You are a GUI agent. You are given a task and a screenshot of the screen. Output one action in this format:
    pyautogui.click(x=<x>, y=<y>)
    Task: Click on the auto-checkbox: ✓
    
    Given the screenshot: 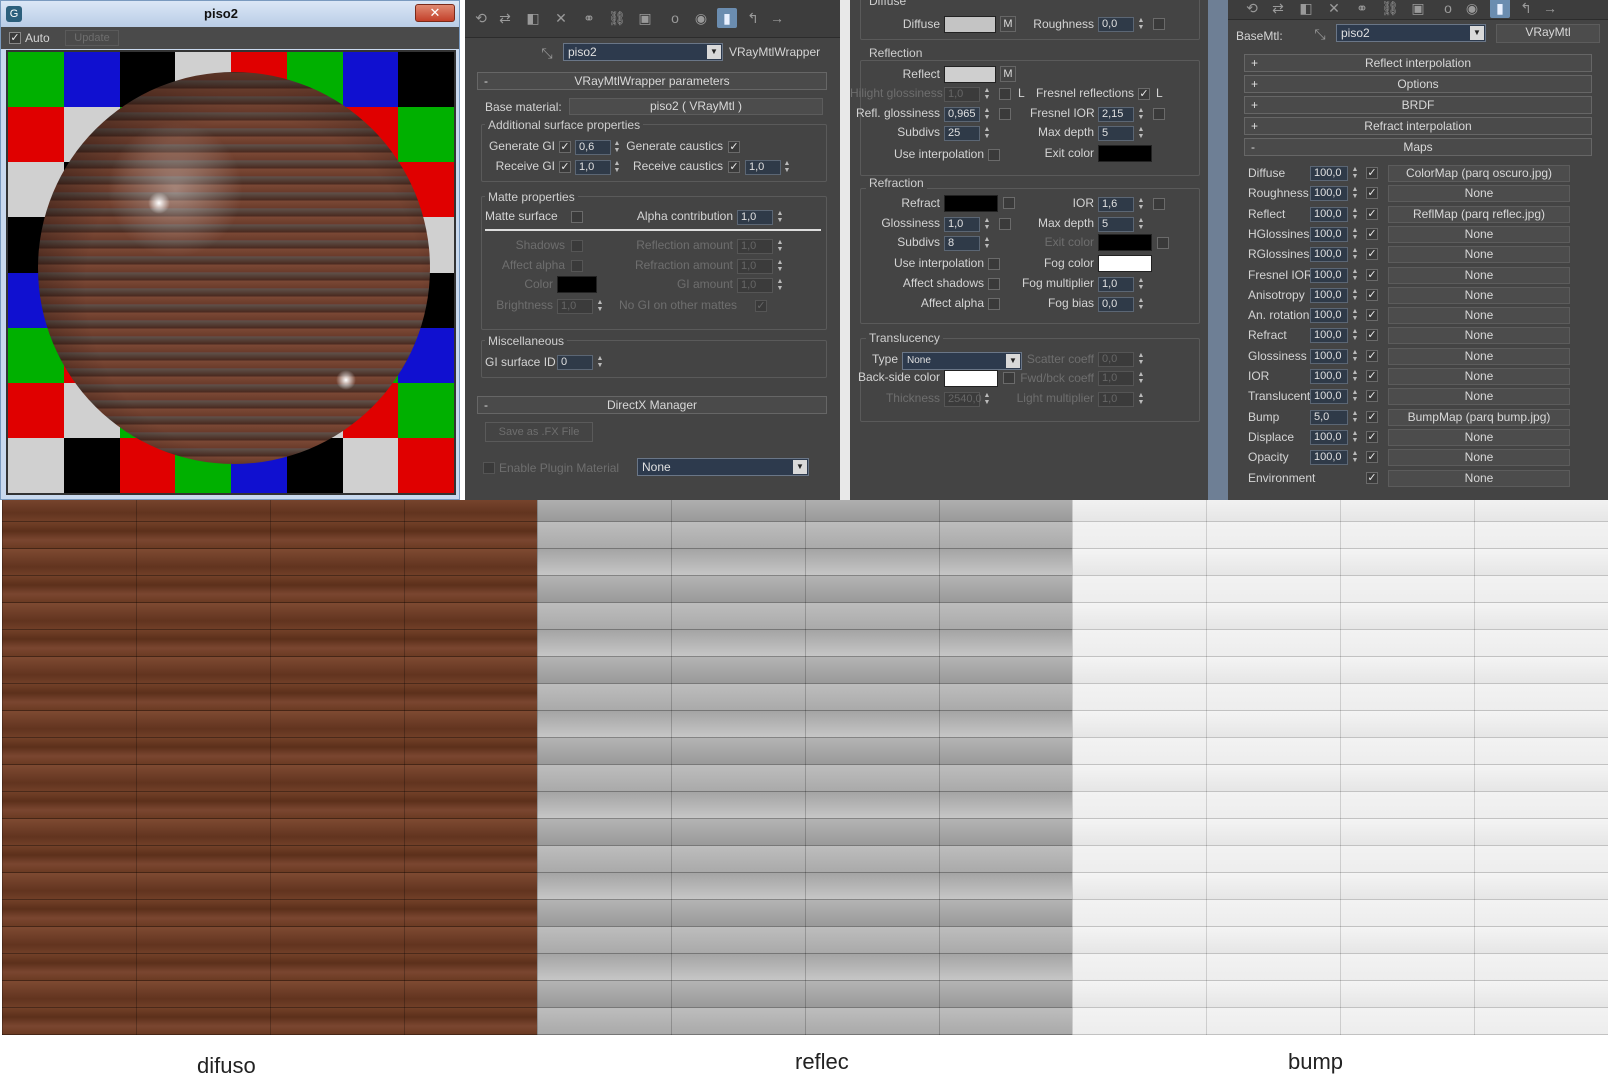 What is the action you would take?
    pyautogui.click(x=15, y=38)
    